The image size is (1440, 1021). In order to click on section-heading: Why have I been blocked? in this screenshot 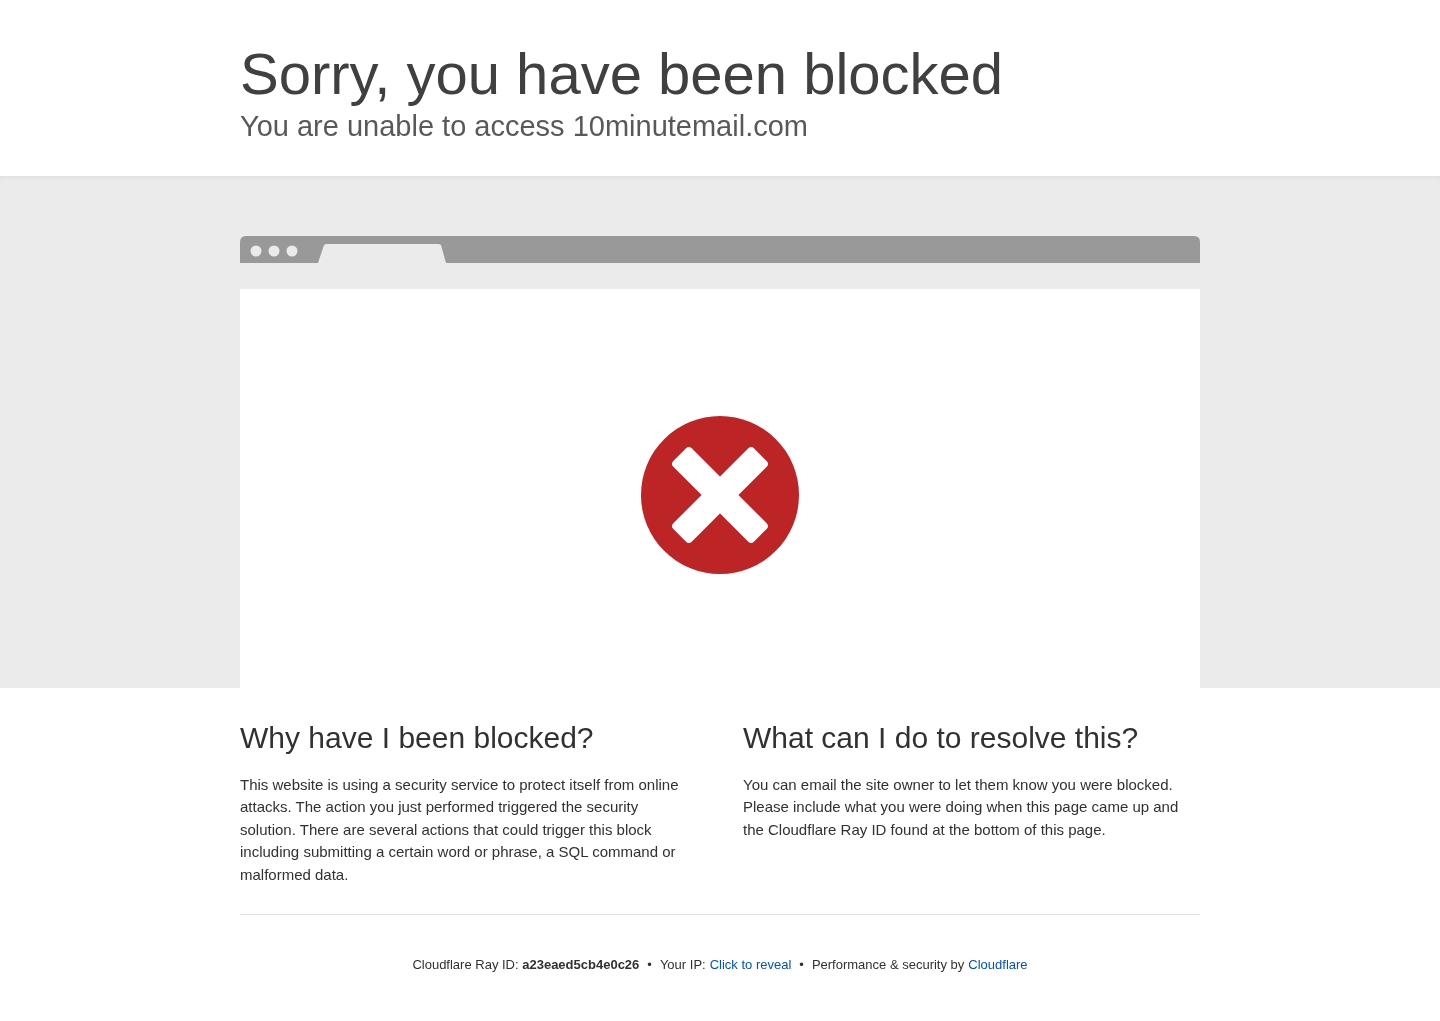, I will do `click(417, 737)`.